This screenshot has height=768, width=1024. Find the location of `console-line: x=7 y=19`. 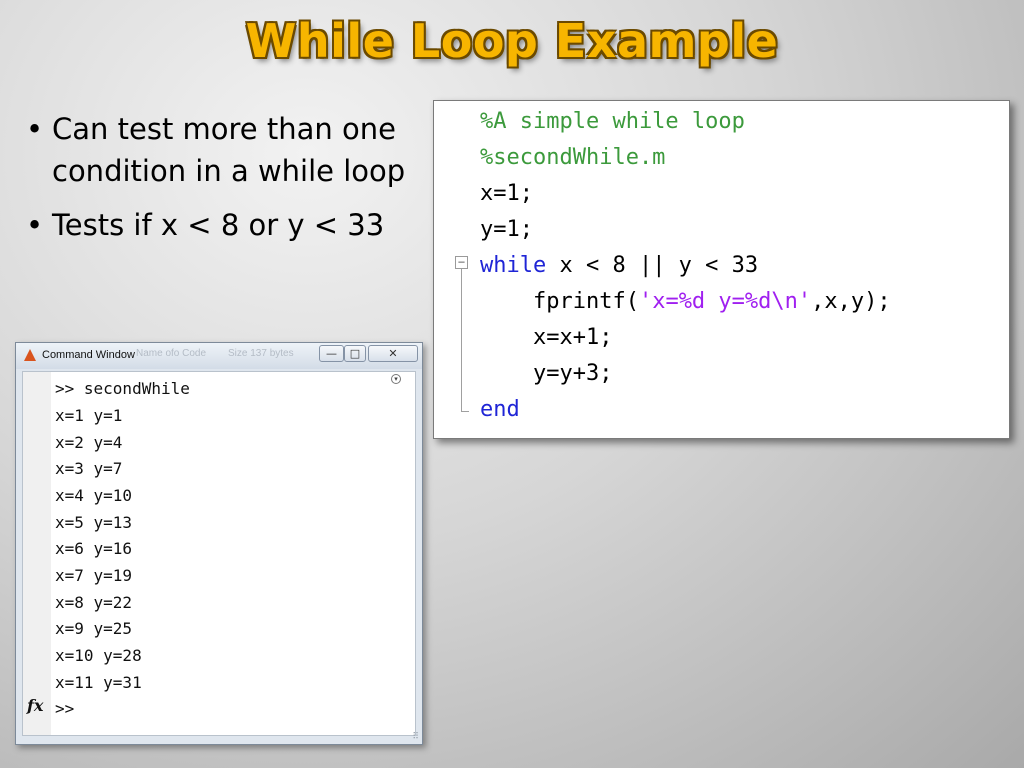

console-line: x=7 y=19 is located at coordinates (94, 575).